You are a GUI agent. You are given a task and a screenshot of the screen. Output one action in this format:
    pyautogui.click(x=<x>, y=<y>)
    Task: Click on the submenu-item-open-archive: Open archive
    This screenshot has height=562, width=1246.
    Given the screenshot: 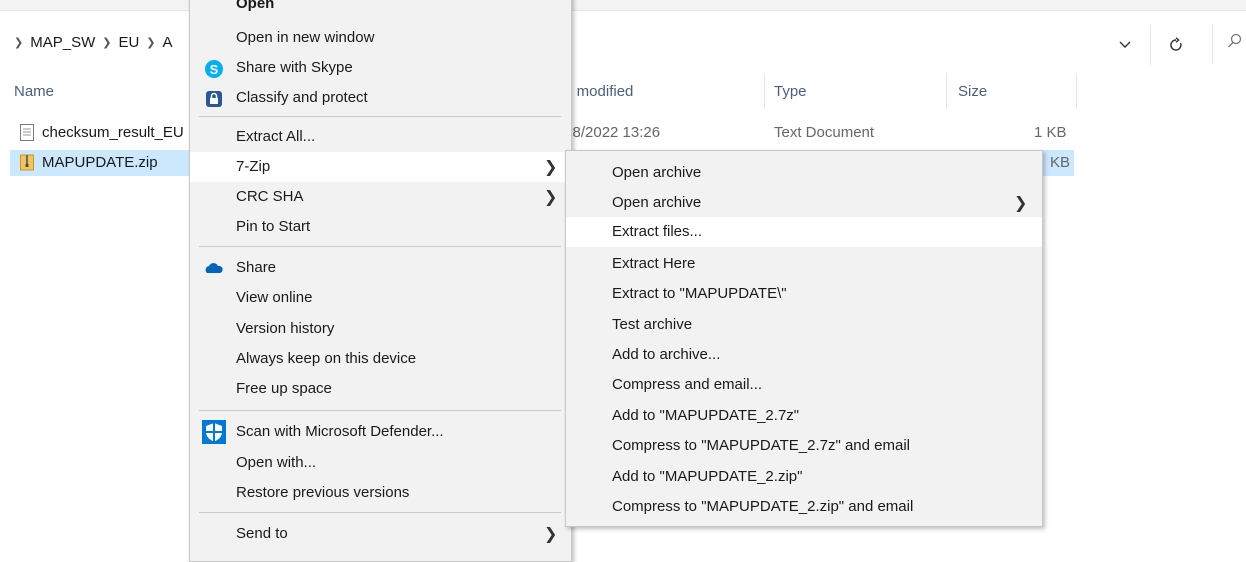 What is the action you would take?
    pyautogui.click(x=804, y=173)
    